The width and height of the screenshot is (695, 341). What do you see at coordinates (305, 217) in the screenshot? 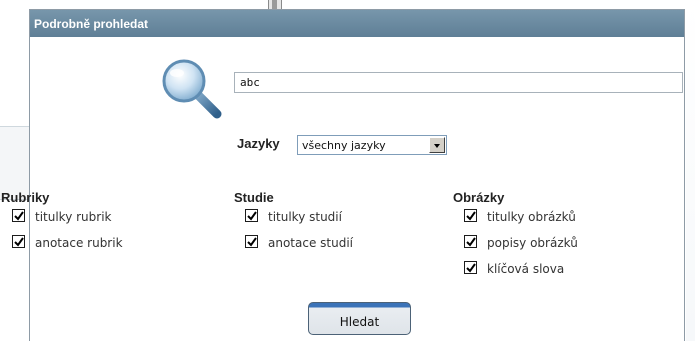
I see `option-label: titulky studií` at bounding box center [305, 217].